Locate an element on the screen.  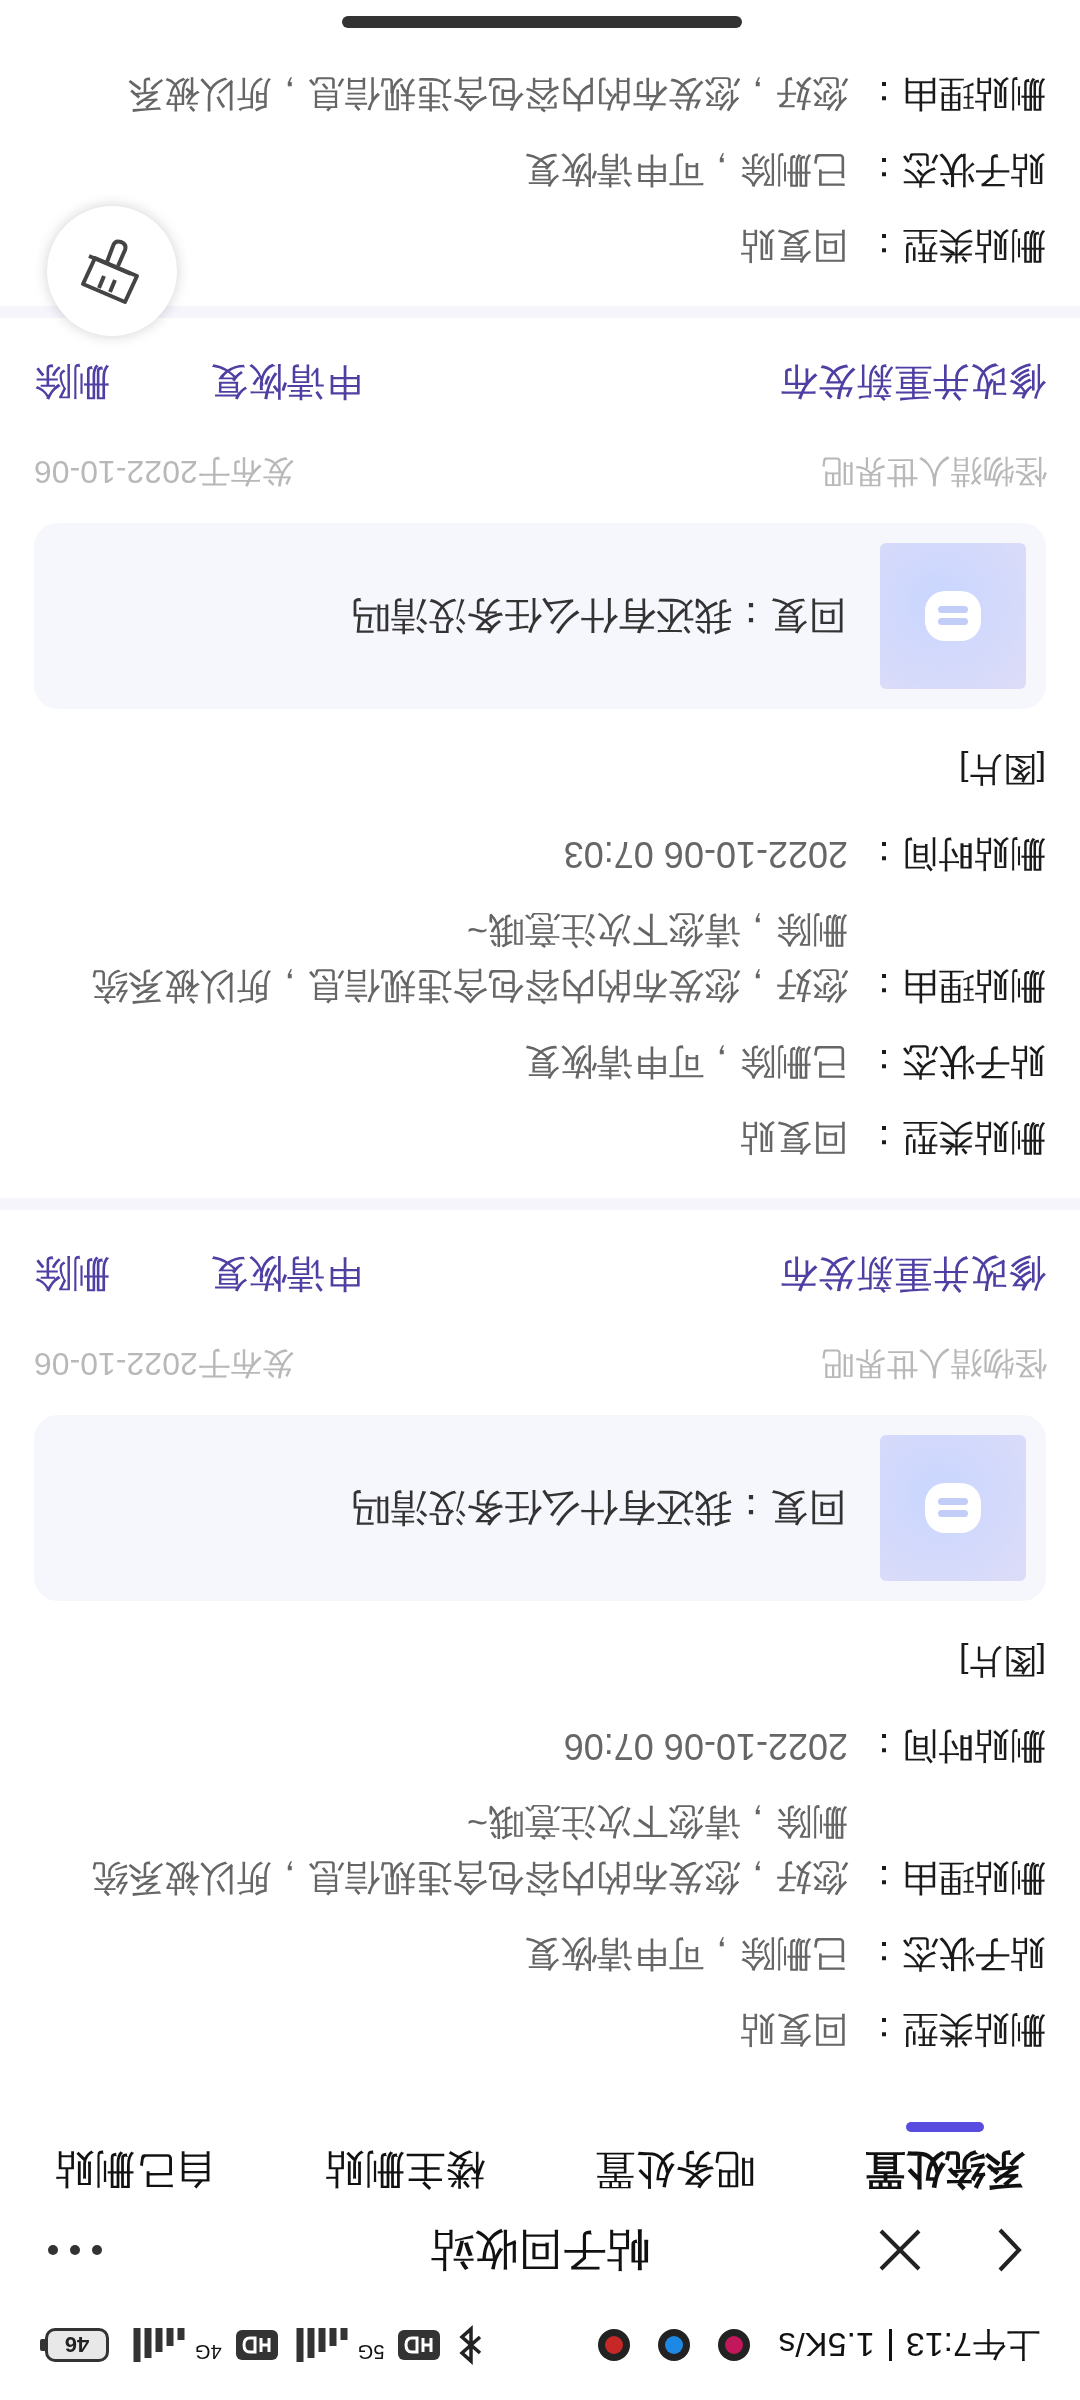
battery-indicator: 46 is located at coordinates (74, 2345).